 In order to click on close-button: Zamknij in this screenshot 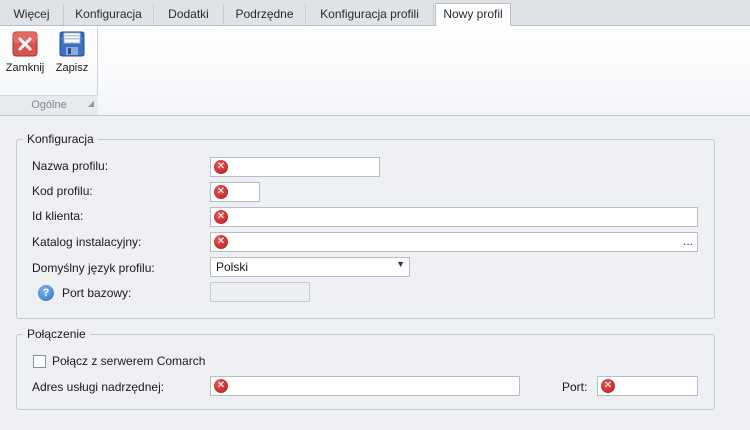, I will do `click(25, 52)`.